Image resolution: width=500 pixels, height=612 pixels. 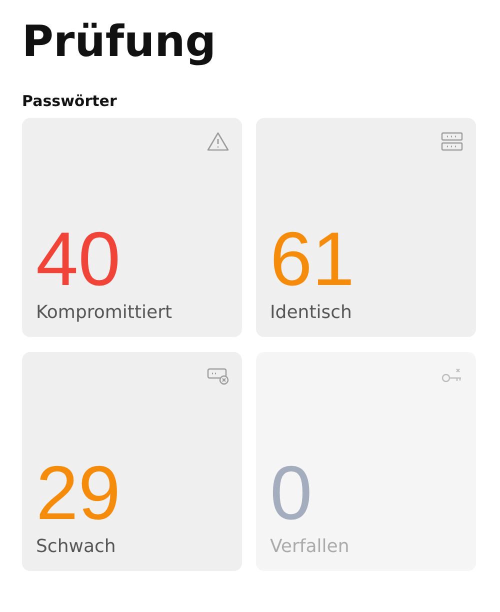 What do you see at coordinates (311, 312) in the screenshot?
I see `stat-label: Identisch` at bounding box center [311, 312].